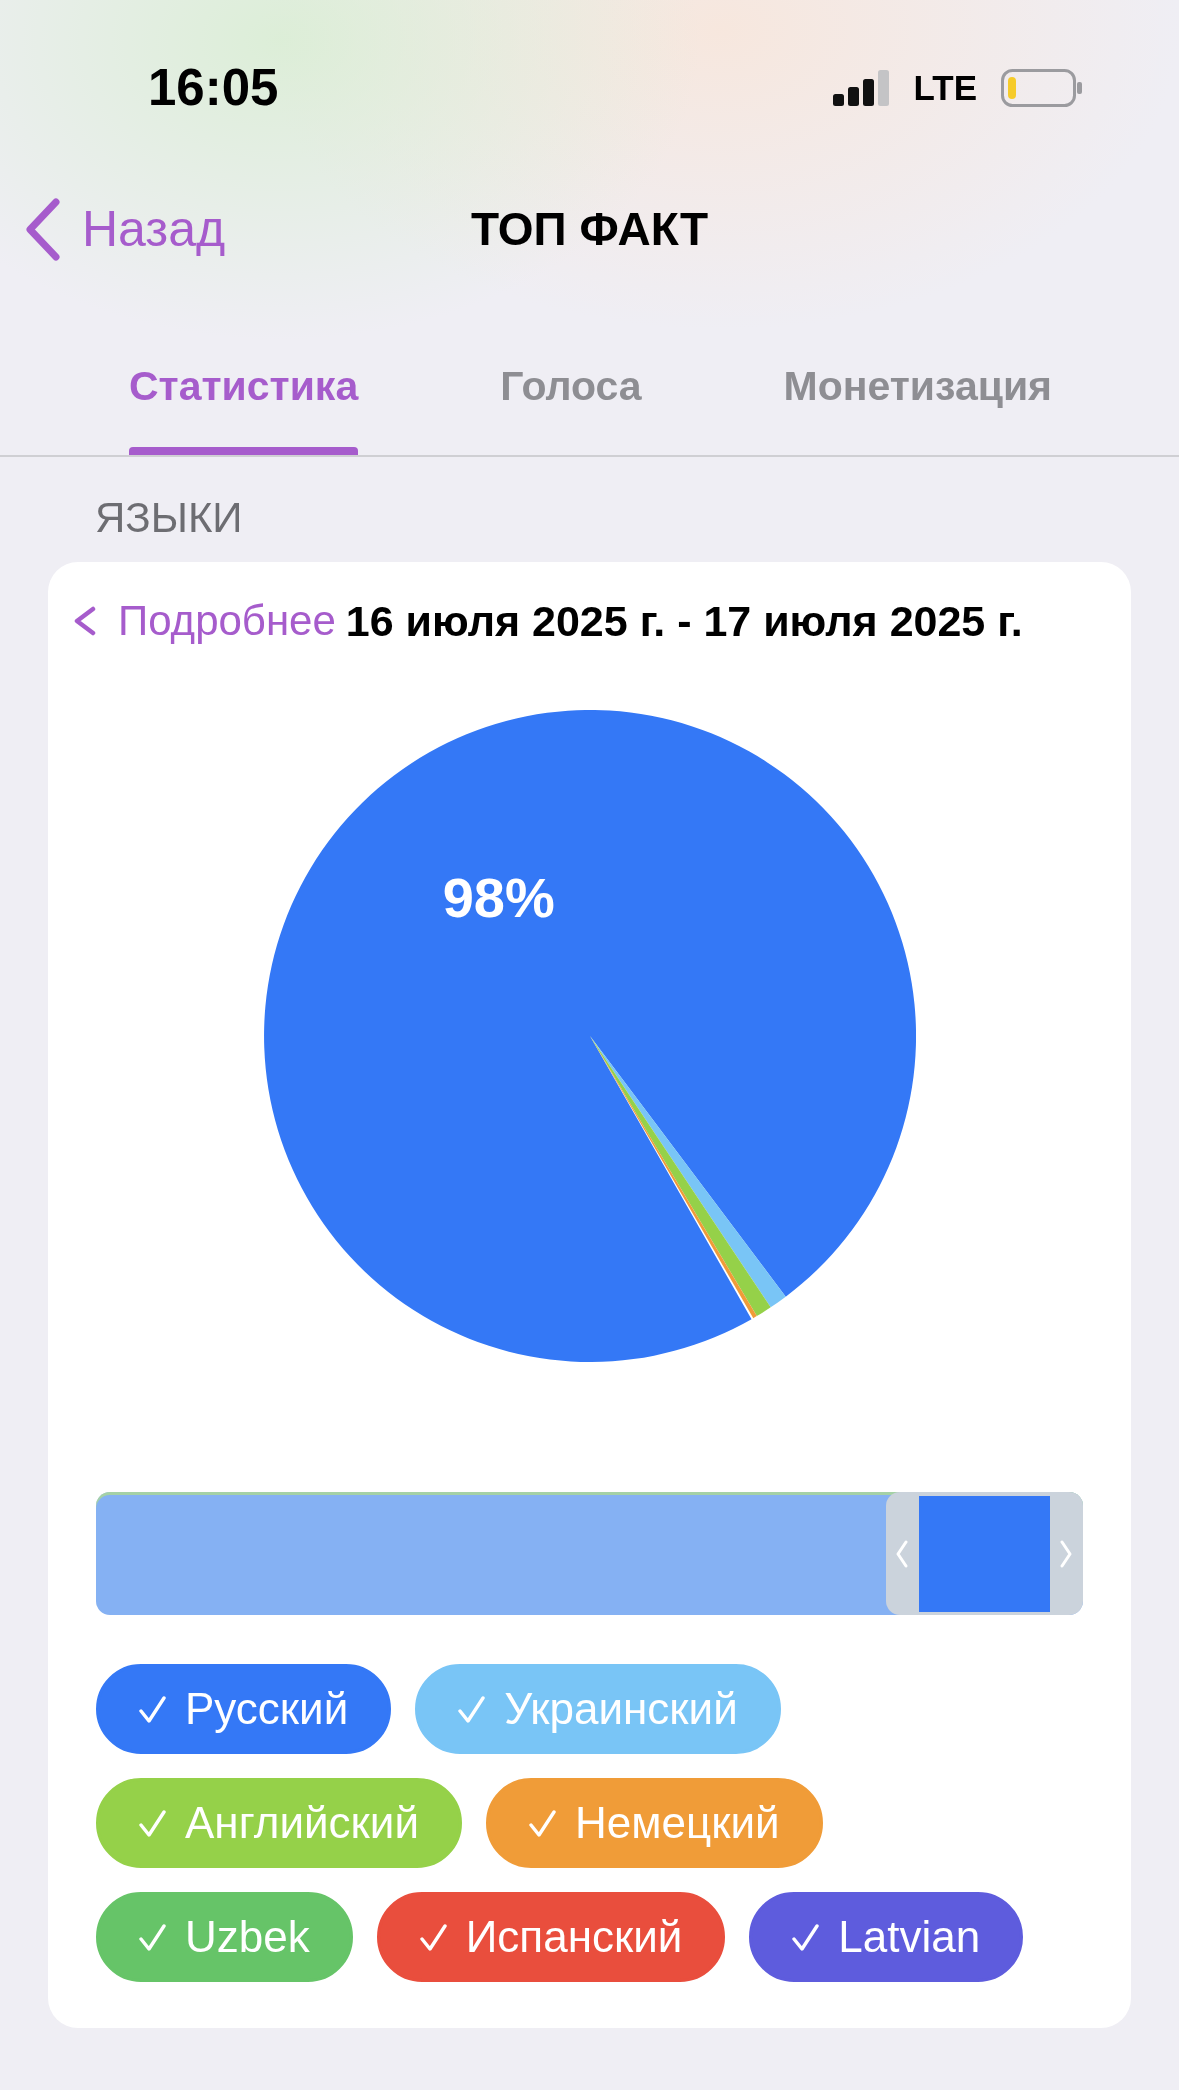 The width and height of the screenshot is (1179, 2090). Describe the element at coordinates (224, 1937) in the screenshot. I see `language-chip: Uzbek` at that location.